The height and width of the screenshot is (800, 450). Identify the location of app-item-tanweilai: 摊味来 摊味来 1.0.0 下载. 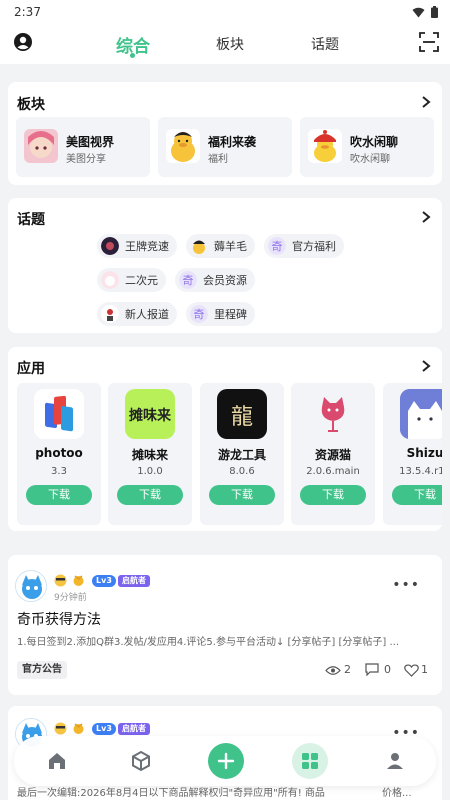
(150, 454).